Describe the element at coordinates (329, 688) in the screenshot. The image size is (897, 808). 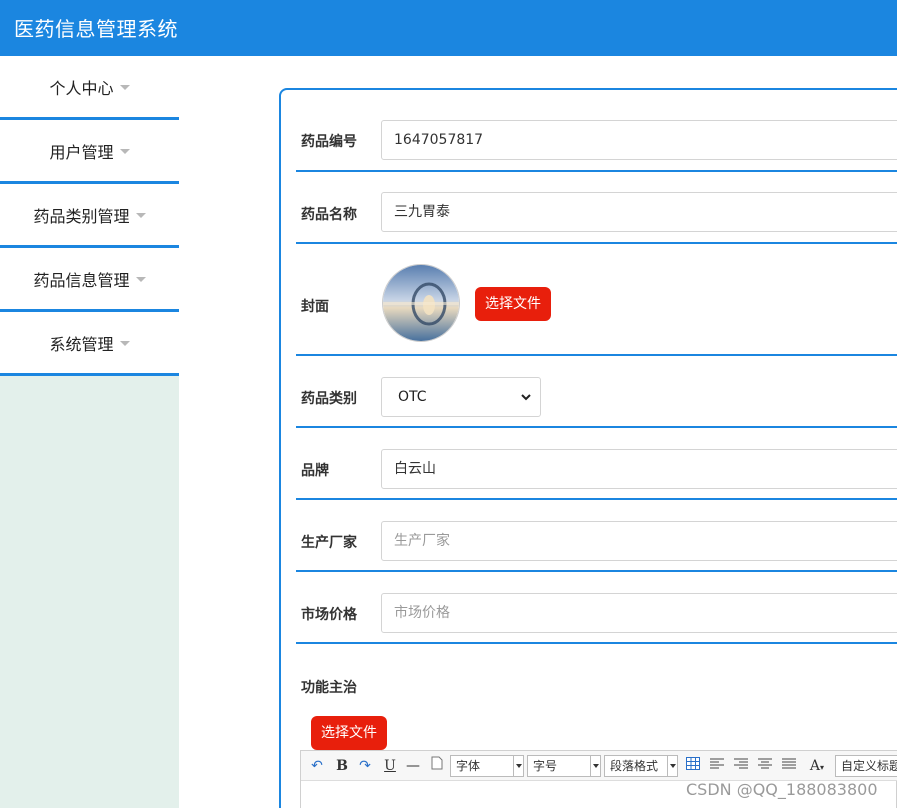
I see `indications-label: 功能主治` at that location.